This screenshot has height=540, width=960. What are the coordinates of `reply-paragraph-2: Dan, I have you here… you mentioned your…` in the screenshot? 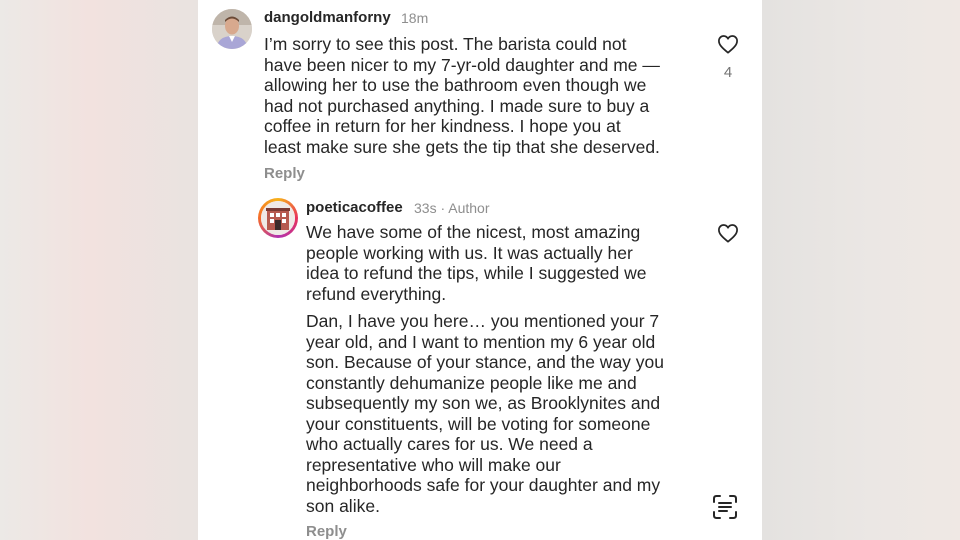 It's located at (485, 413).